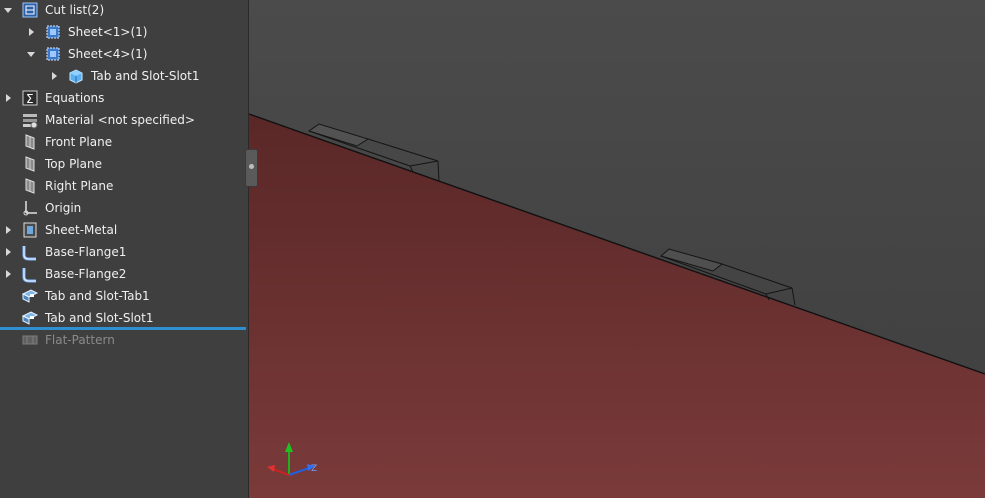 The image size is (985, 498). What do you see at coordinates (79, 142) in the screenshot?
I see `tree-item-label: Front Plane` at bounding box center [79, 142].